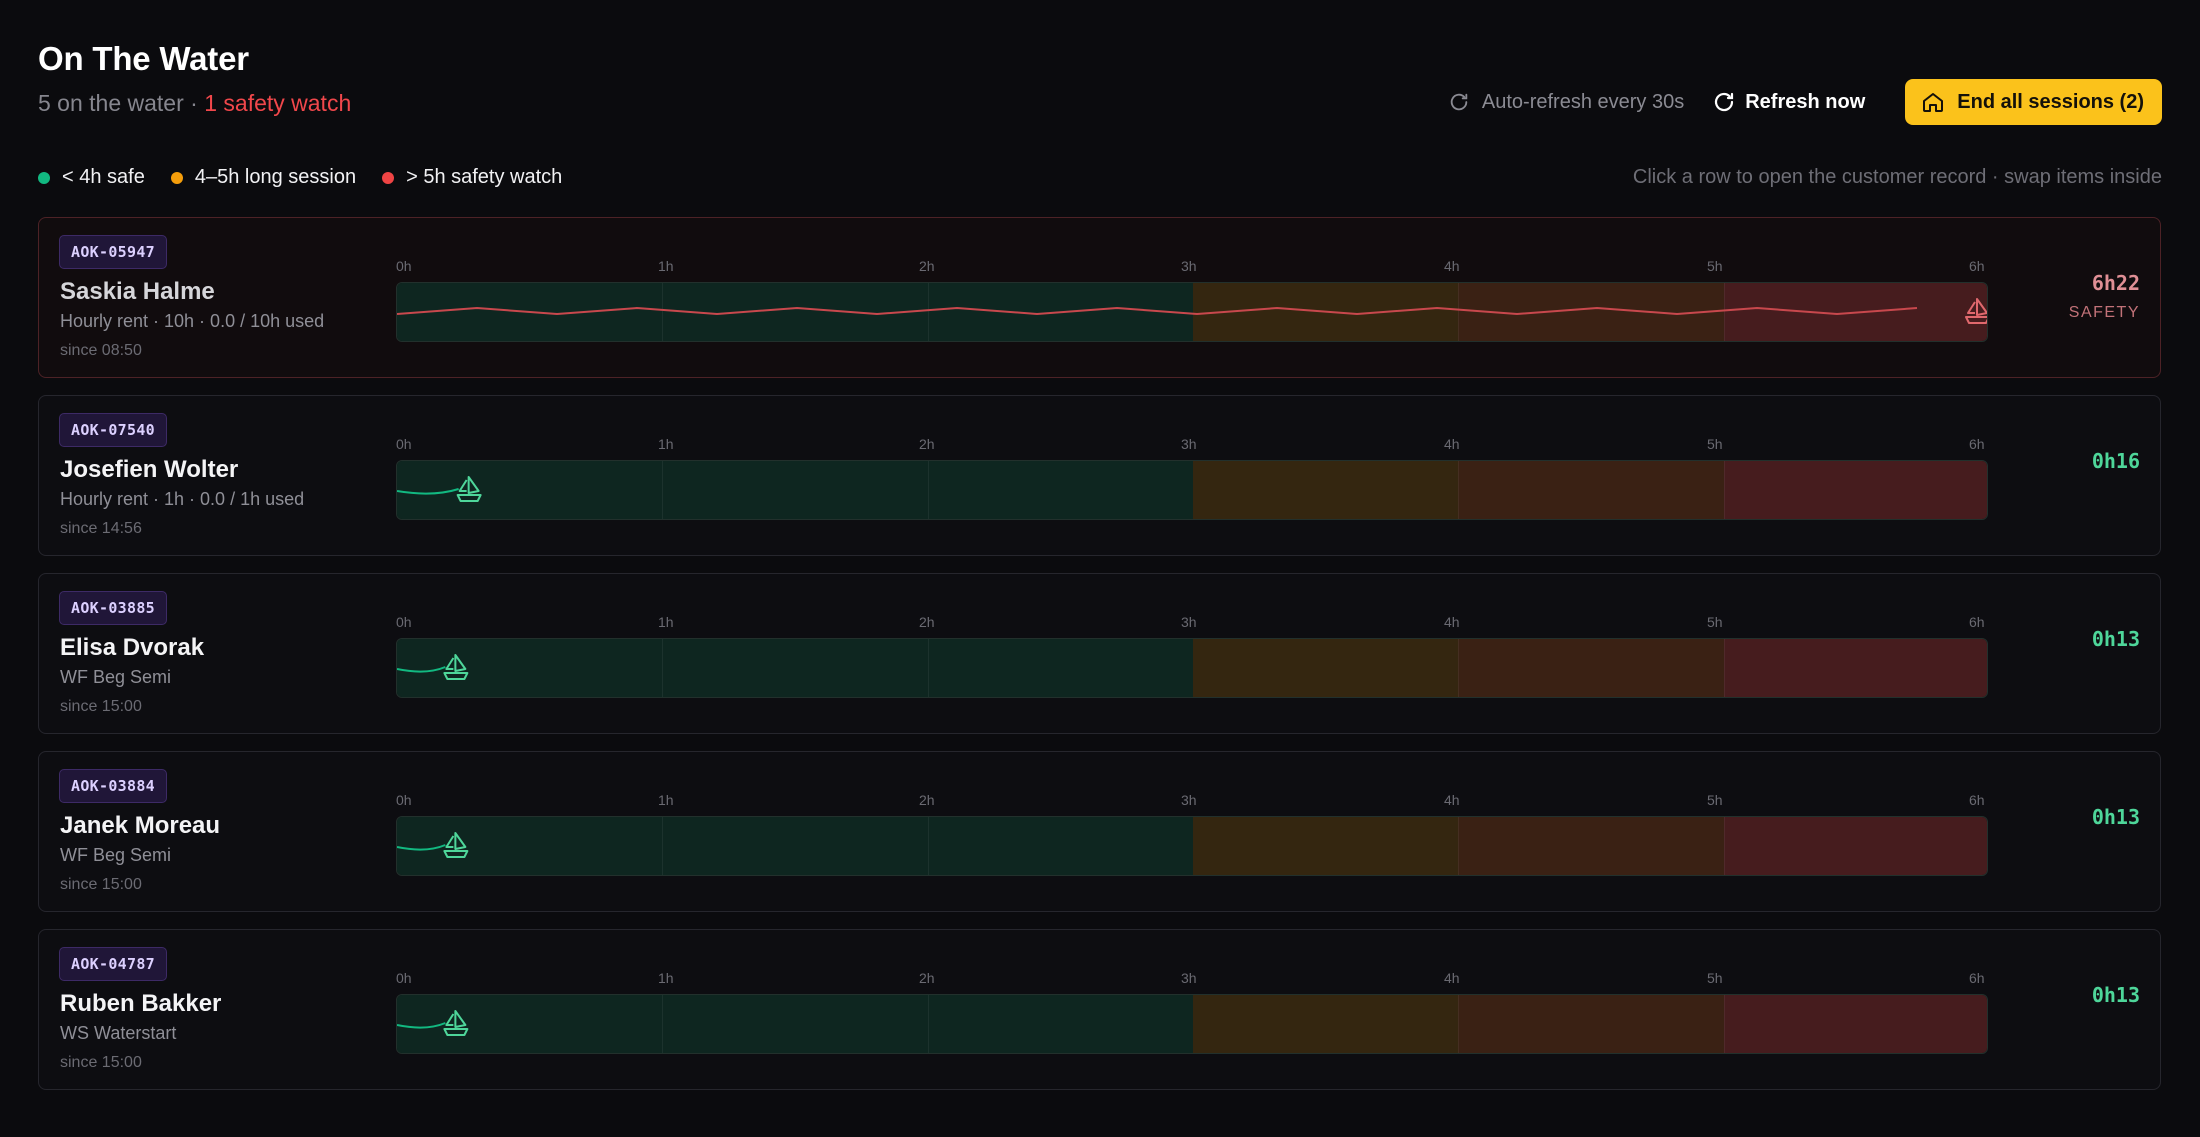  Describe the element at coordinates (484, 177) in the screenshot. I see `legend-label-watch: > 5h safety watch` at that location.